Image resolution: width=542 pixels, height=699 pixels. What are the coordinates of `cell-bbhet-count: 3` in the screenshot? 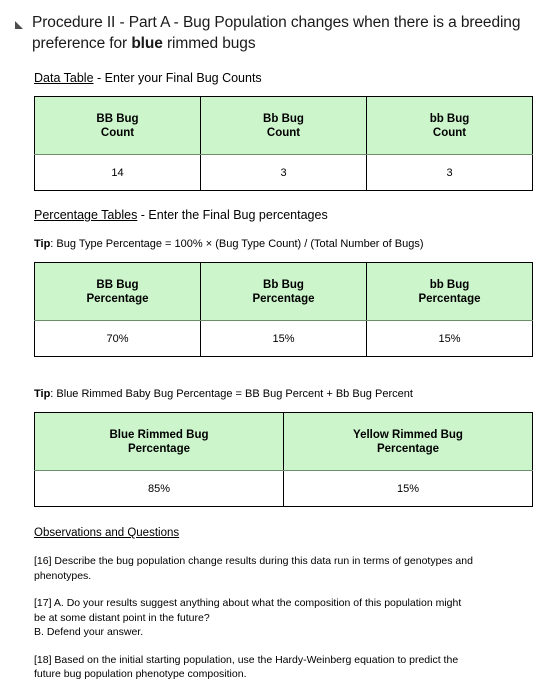 It's located at (283, 172).